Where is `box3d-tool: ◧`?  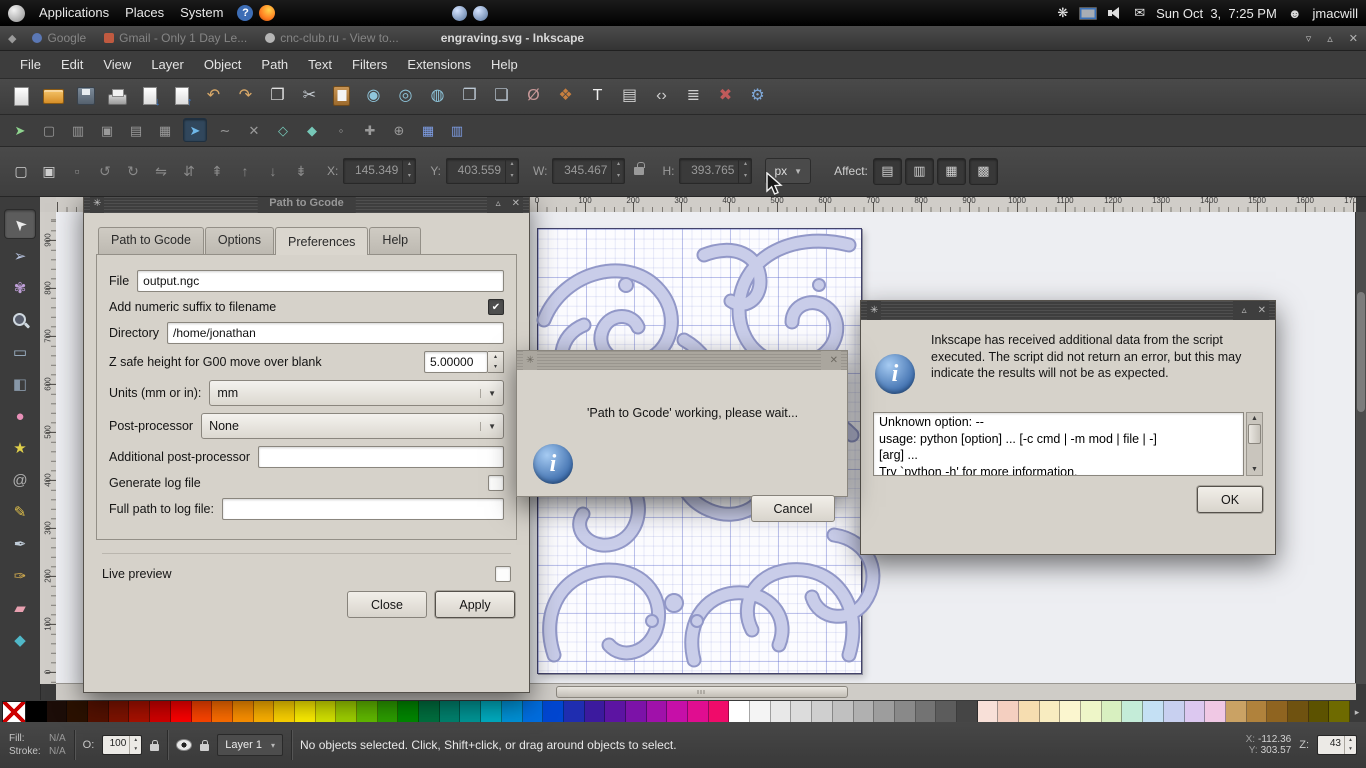
box3d-tool: ◧ is located at coordinates (20, 384).